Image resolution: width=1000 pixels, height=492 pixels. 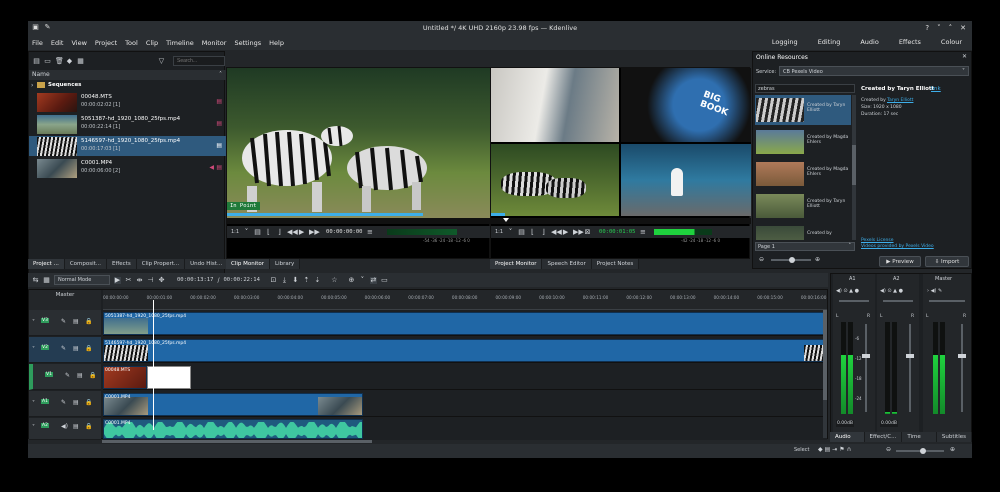 What do you see at coordinates (891, 291) in the screenshot?
I see `channel-controls: ◀) ⊙ ▲ ●` at bounding box center [891, 291].